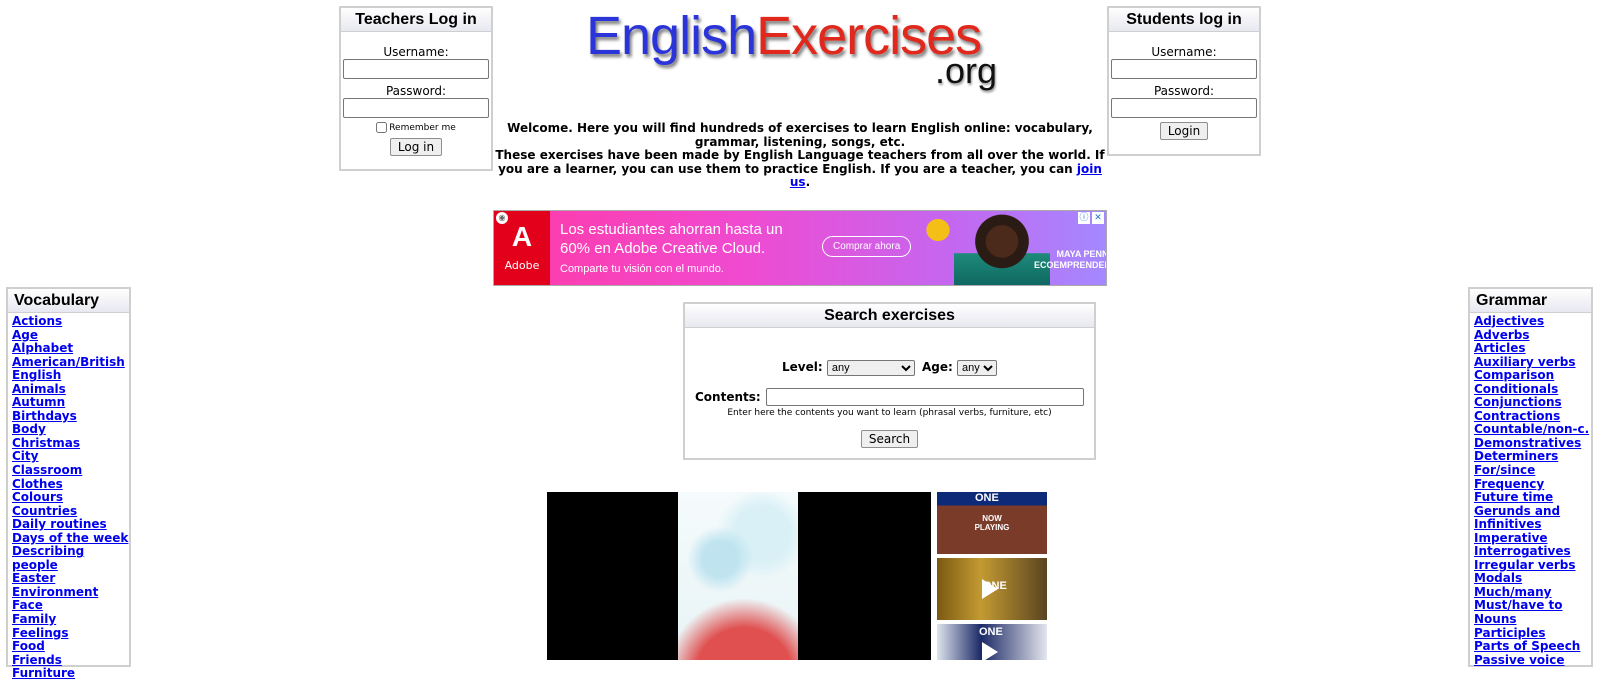 The width and height of the screenshot is (1600, 681). What do you see at coordinates (382, 127) in the screenshot?
I see `remember-me-checkbox` at bounding box center [382, 127].